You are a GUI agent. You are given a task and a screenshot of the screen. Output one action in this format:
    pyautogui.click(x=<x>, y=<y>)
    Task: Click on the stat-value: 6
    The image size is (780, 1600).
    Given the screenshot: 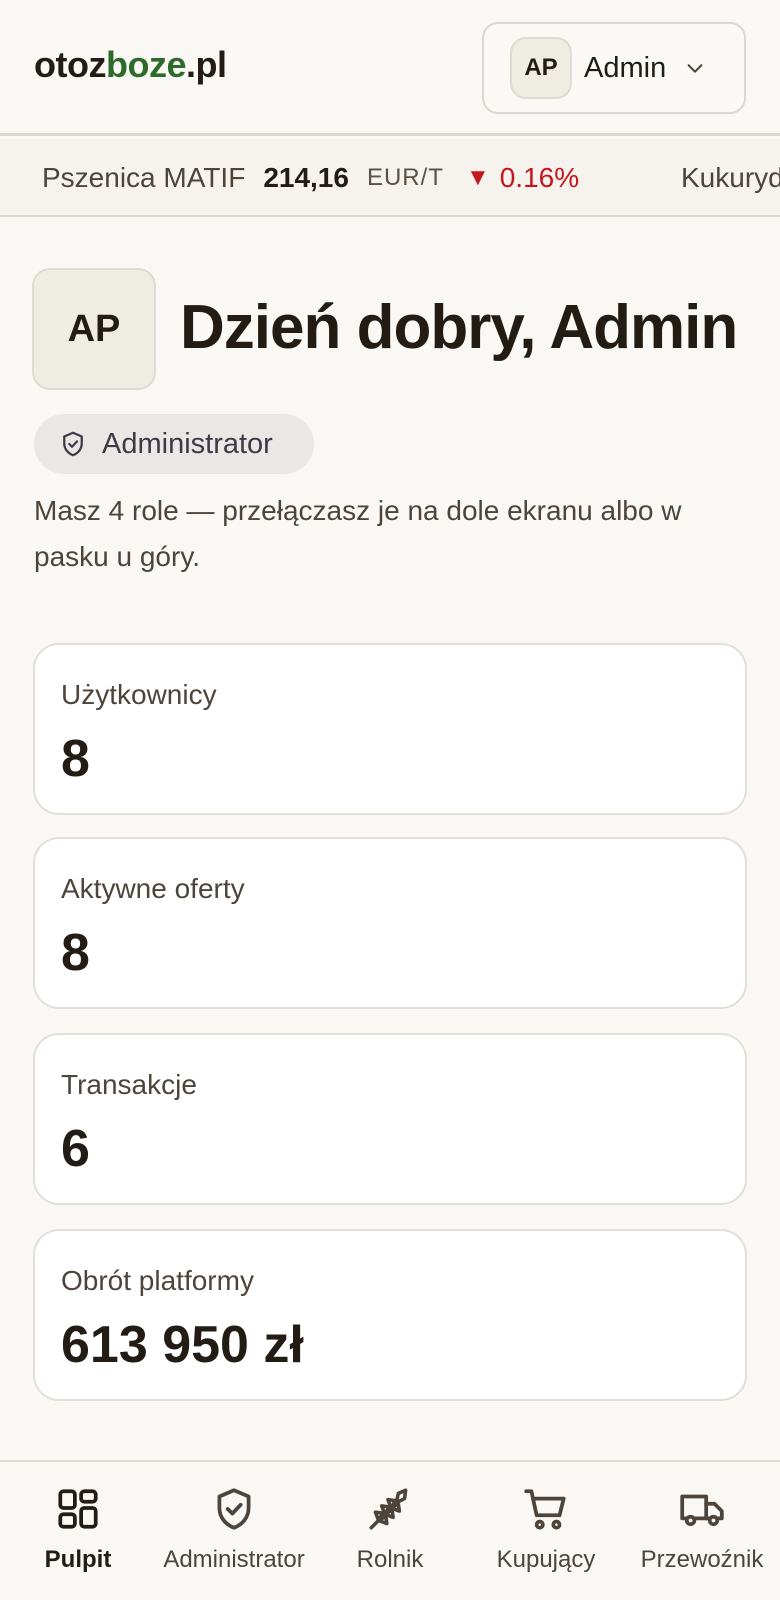 What is the action you would take?
    pyautogui.click(x=75, y=1149)
    